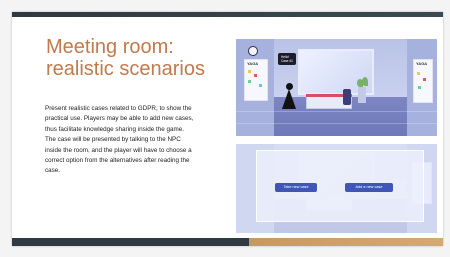 The width and height of the screenshot is (450, 257). I want to click on office-chair, so click(347, 97).